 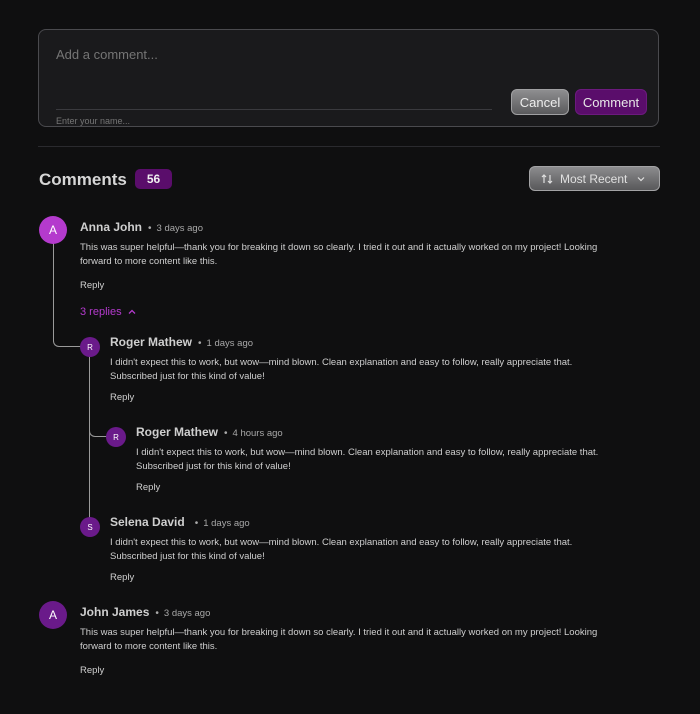 What do you see at coordinates (540, 102) in the screenshot?
I see `cancel-button: Cancel` at bounding box center [540, 102].